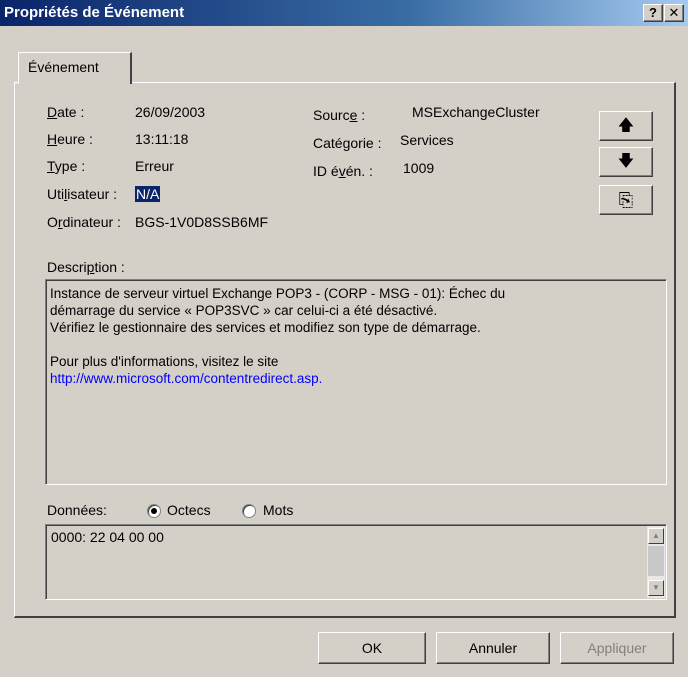  What do you see at coordinates (154, 511) in the screenshot?
I see `radio-octets` at bounding box center [154, 511].